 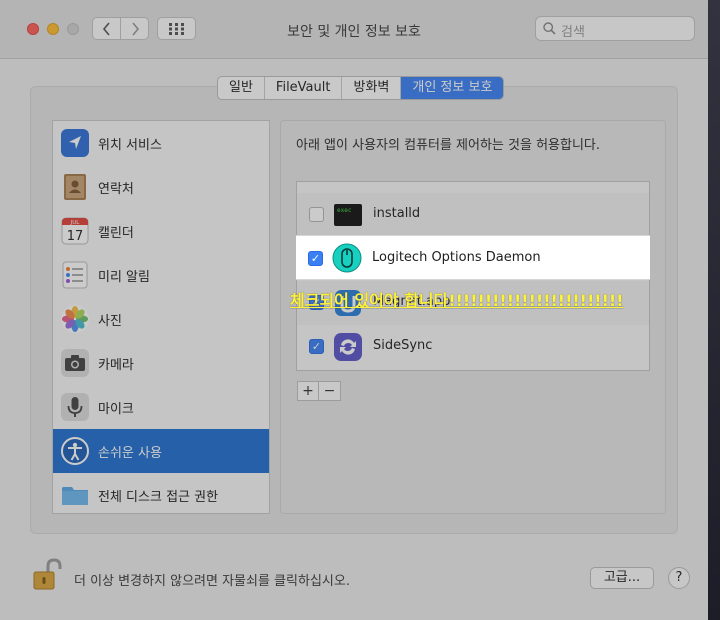 What do you see at coordinates (116, 189) in the screenshot?
I see `sidebar-item-label: 연락처` at bounding box center [116, 189].